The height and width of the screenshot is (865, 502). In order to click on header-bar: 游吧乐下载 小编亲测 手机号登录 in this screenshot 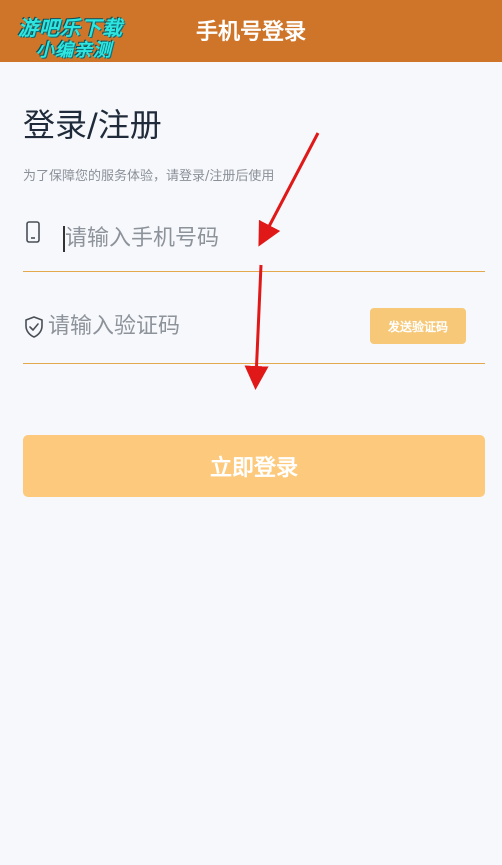, I will do `click(251, 31)`.